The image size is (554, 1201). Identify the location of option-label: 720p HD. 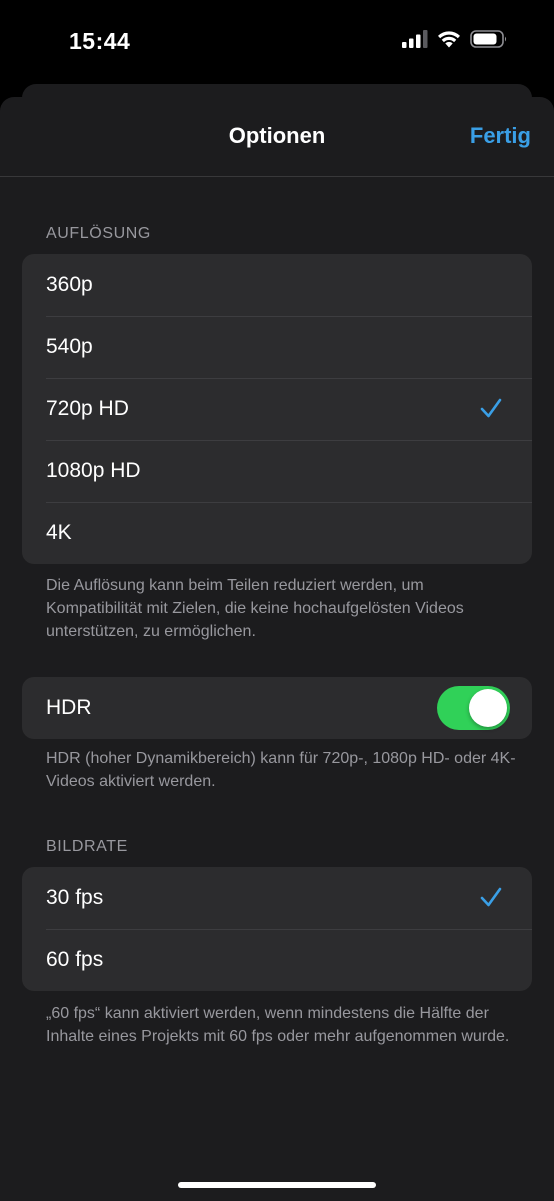
(87, 408).